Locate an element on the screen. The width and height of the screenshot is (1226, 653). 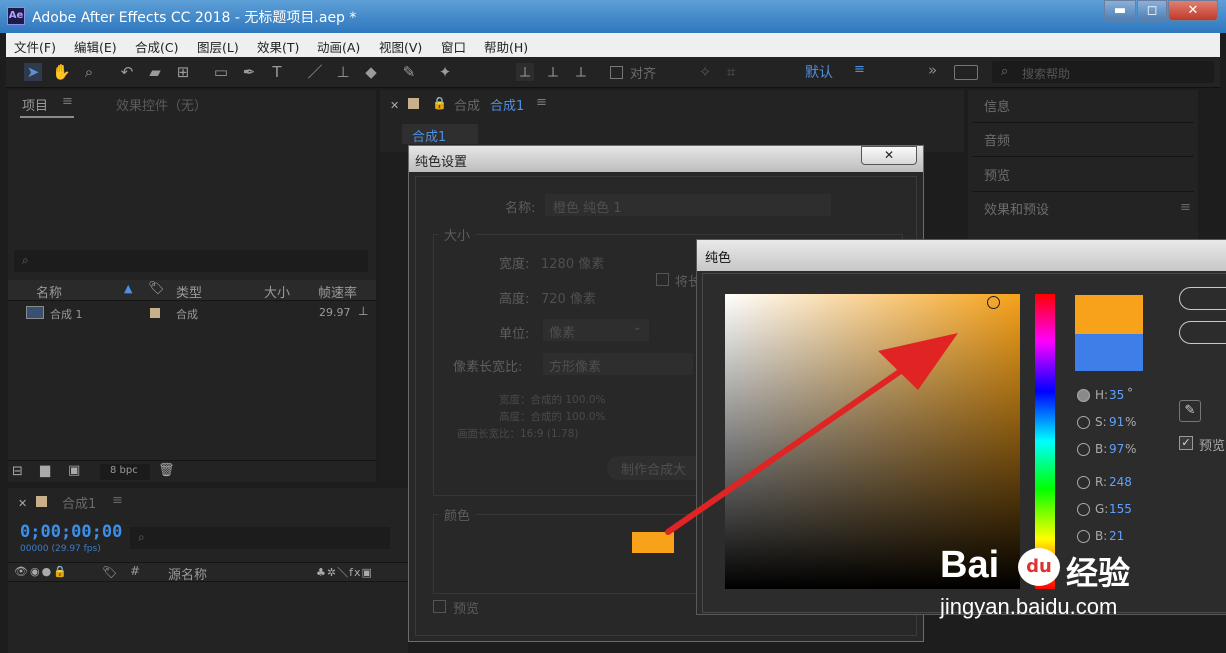
watermark-url: jingyan.baidu.com is located at coordinates (1029, 606).